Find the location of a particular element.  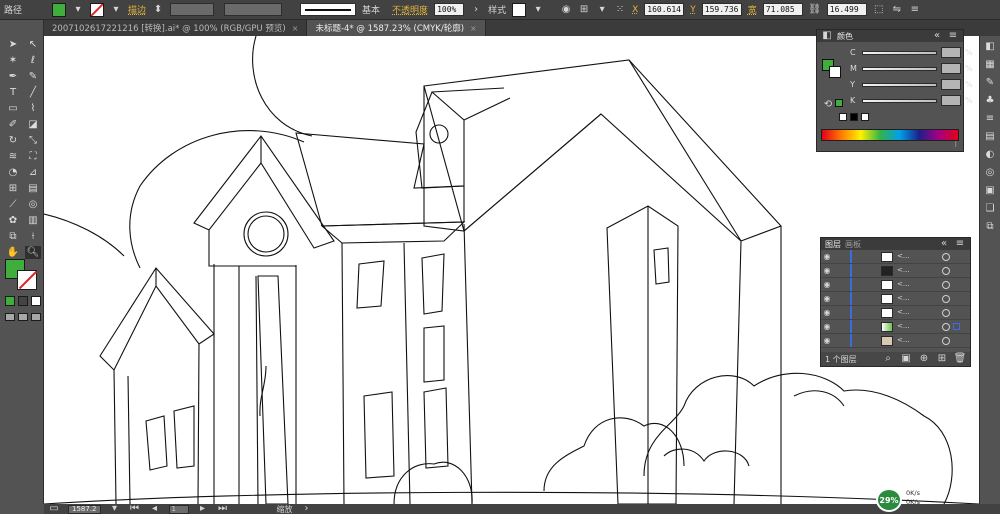

paintbrush-tool-icon: ⌇ is located at coordinates (33, 108).